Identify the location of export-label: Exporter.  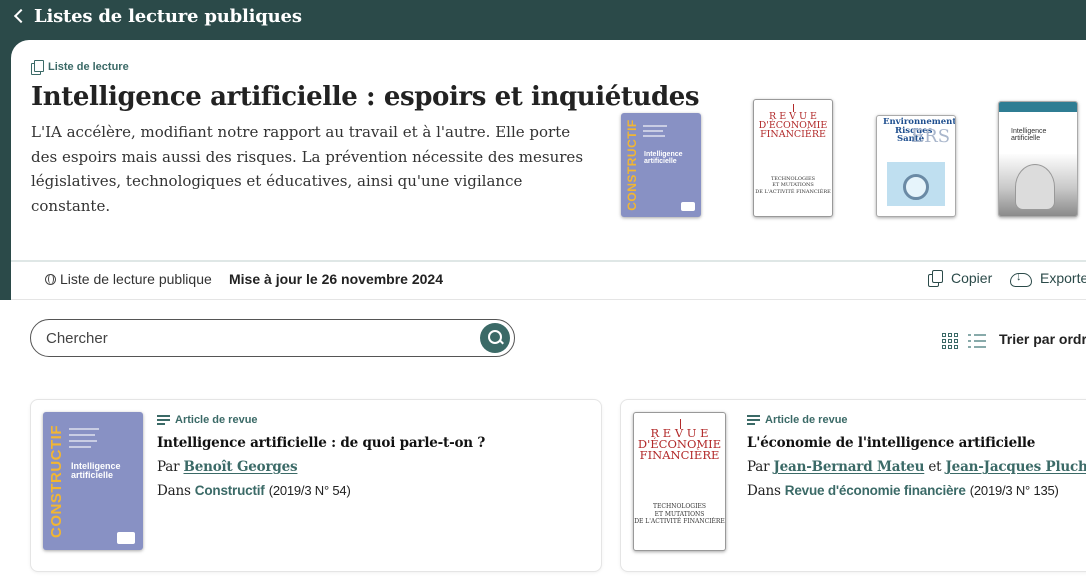
(1063, 278).